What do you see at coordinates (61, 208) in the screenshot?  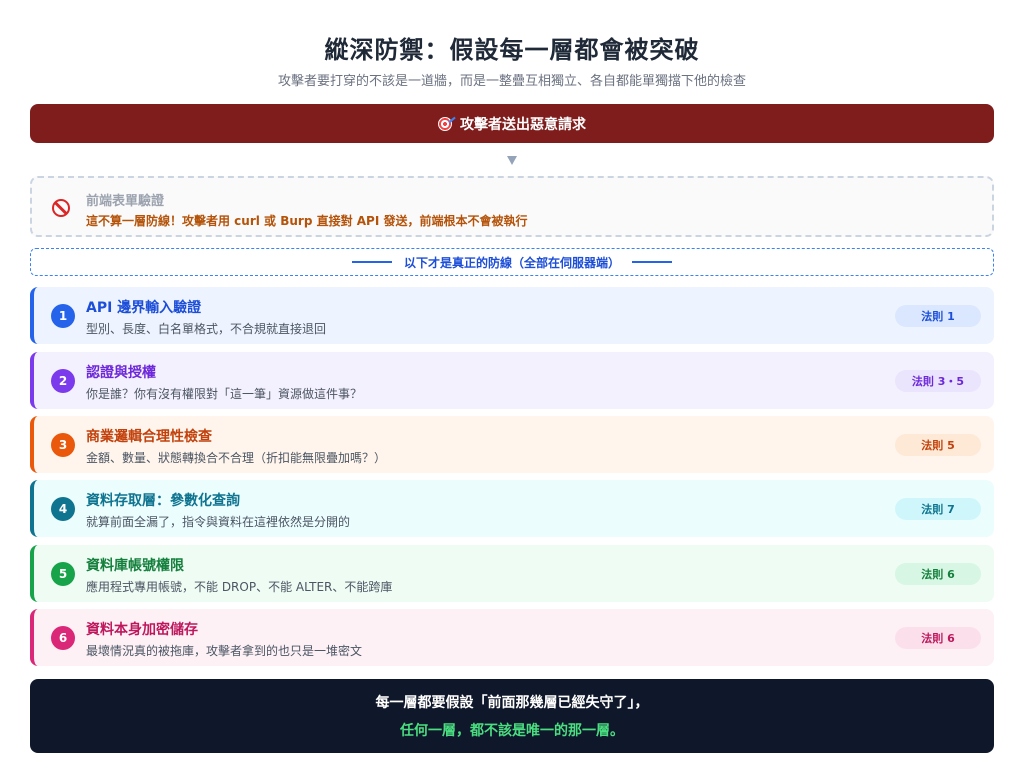 I see `prohibited-icon` at bounding box center [61, 208].